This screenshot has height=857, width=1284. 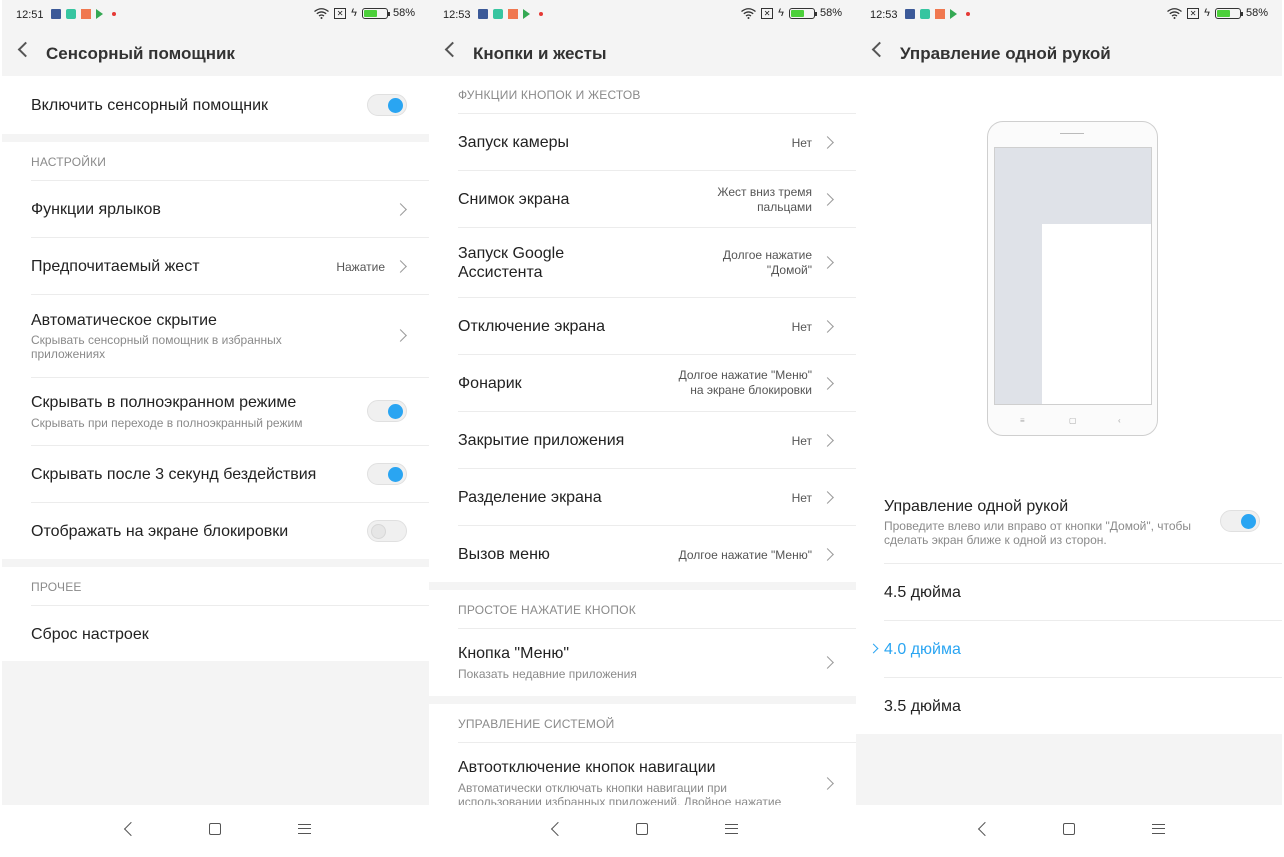 What do you see at coordinates (541, 440) in the screenshot?
I see `item-title: Закрытие приложения` at bounding box center [541, 440].